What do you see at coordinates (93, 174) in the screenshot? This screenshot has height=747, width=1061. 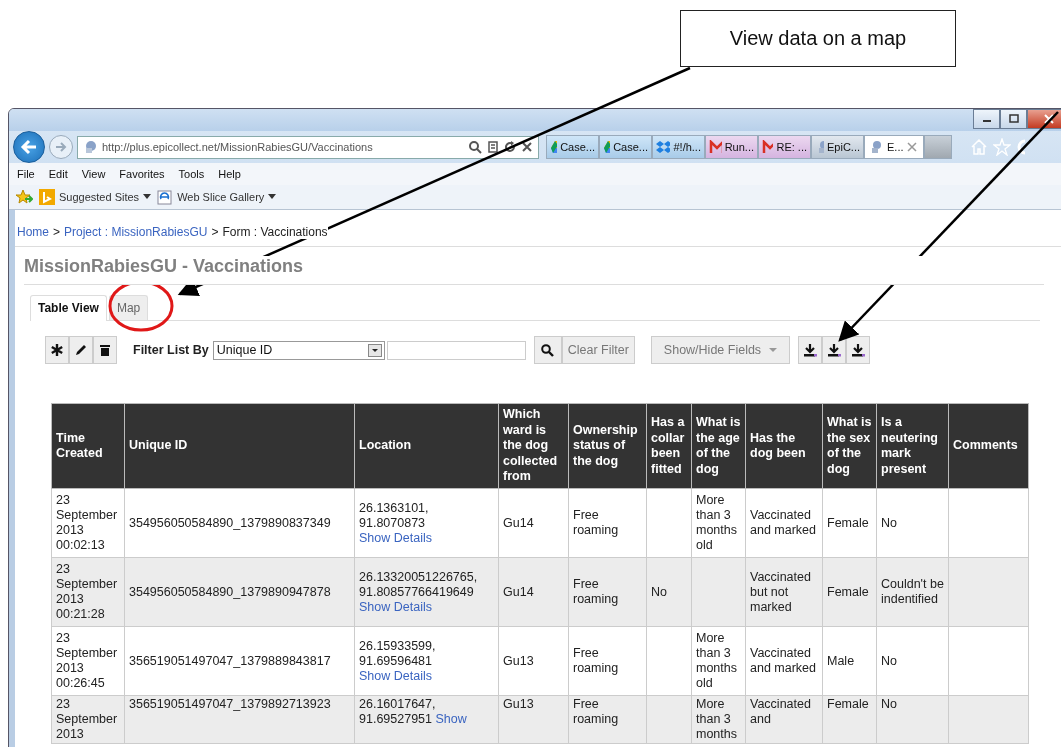 I see `menu-item: View` at bounding box center [93, 174].